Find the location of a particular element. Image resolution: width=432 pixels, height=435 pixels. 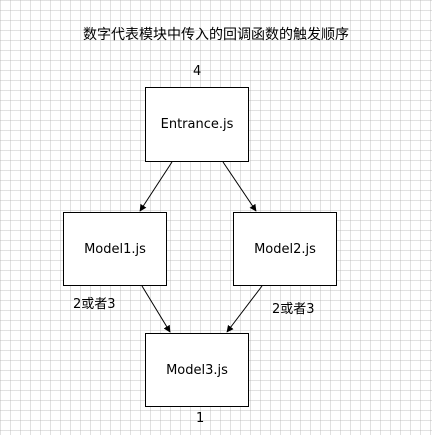

entrance-order-label: 4 is located at coordinates (197, 71).